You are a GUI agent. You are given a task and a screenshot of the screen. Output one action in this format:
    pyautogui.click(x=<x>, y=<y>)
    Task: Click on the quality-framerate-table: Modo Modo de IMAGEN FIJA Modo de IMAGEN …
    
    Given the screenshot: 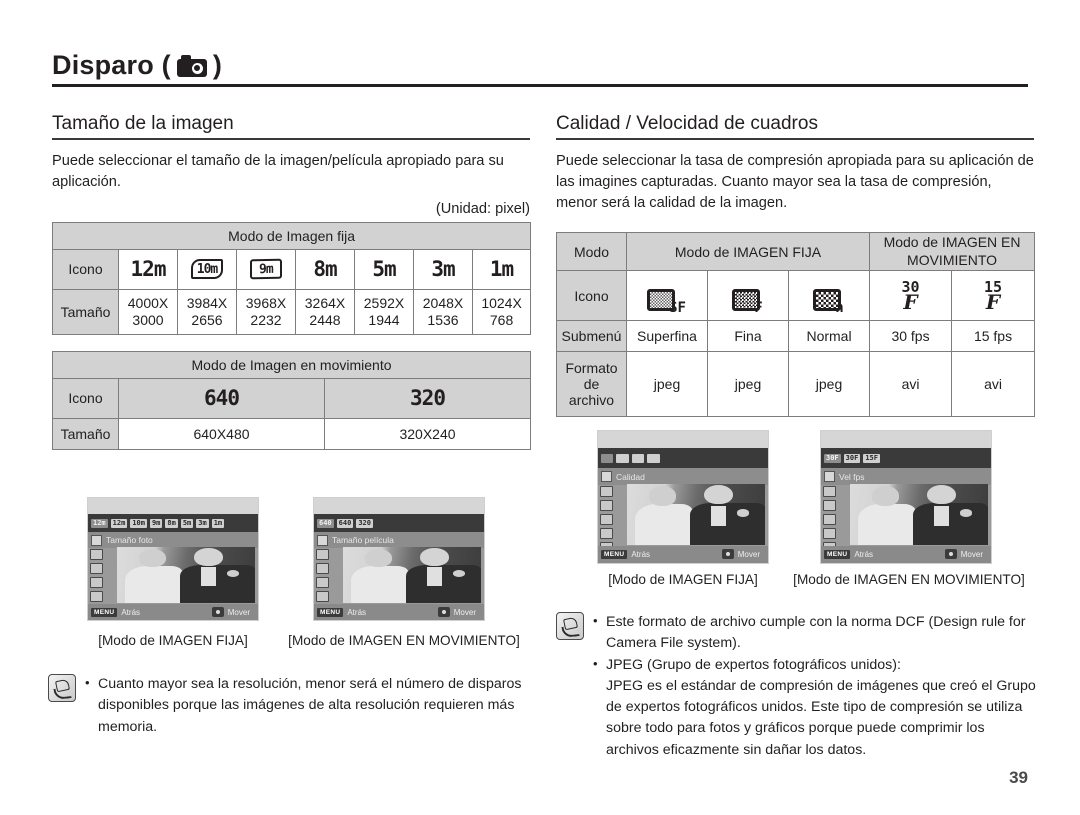 What is the action you would take?
    pyautogui.click(x=796, y=325)
    